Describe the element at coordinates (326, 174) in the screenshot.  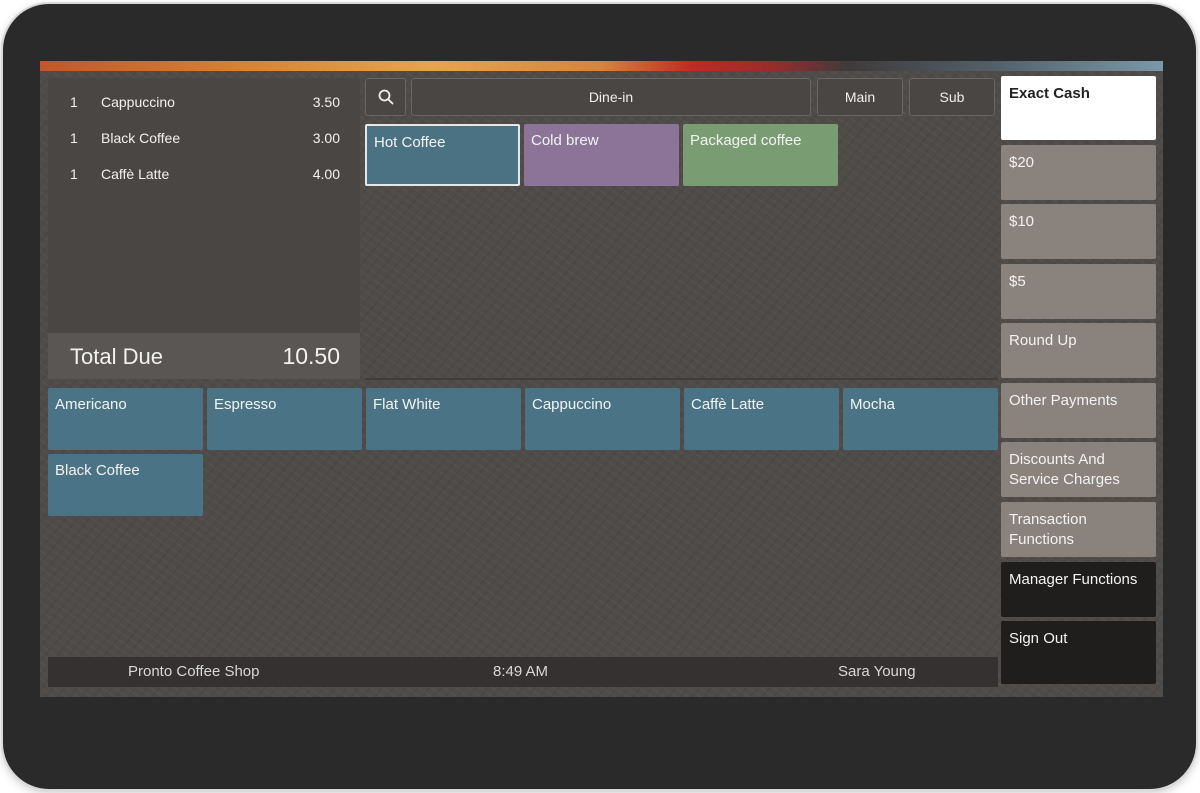
I see `order-line-price: 4.00` at that location.